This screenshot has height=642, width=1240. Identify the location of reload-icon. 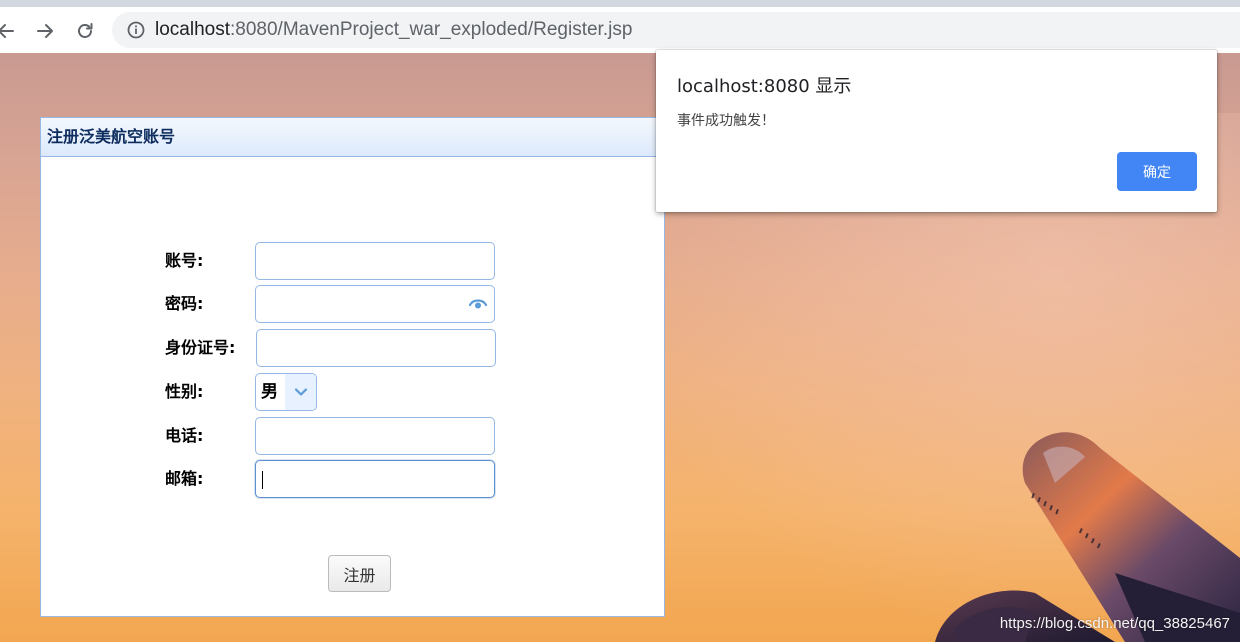
(85, 30).